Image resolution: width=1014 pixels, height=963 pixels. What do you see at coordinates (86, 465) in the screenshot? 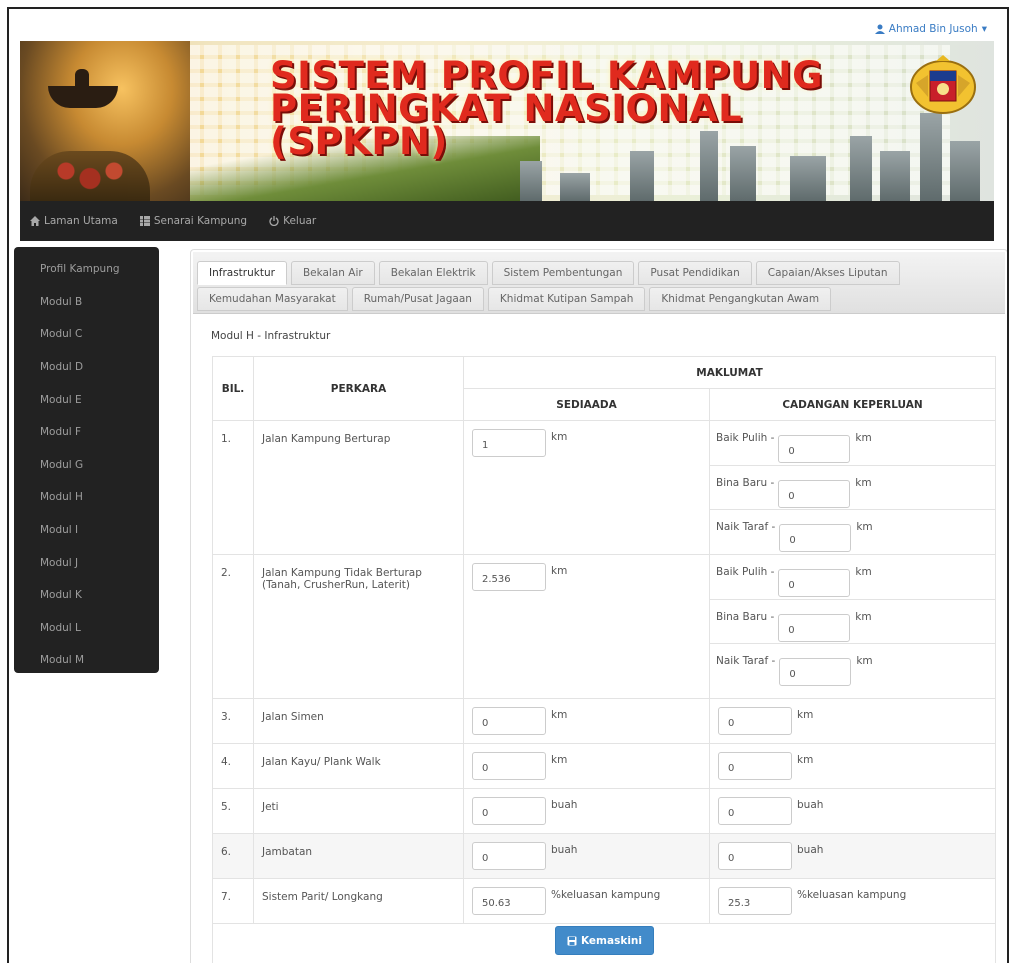
I see `sidebar-item-modul-g: Modul G` at bounding box center [86, 465].